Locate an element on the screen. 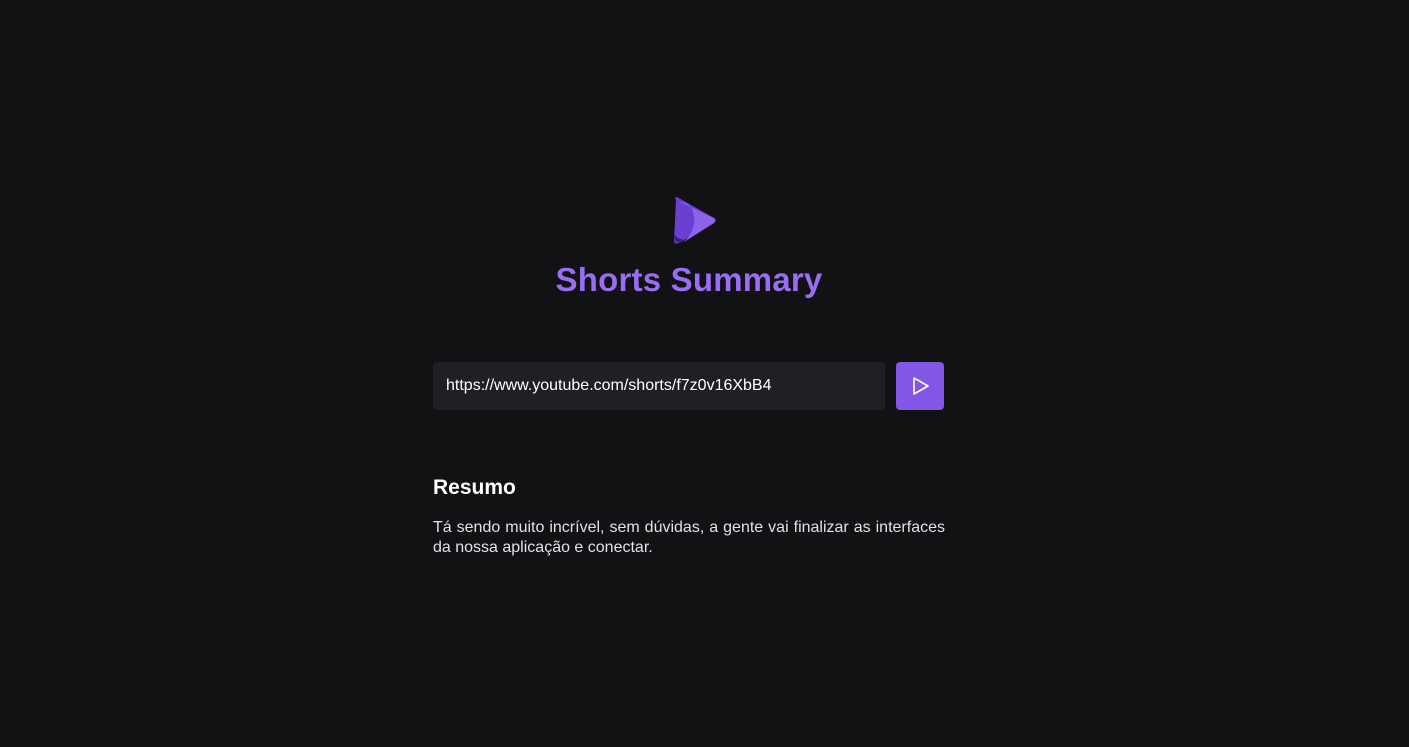 This screenshot has height=747, width=1409. url-input is located at coordinates (659, 386).